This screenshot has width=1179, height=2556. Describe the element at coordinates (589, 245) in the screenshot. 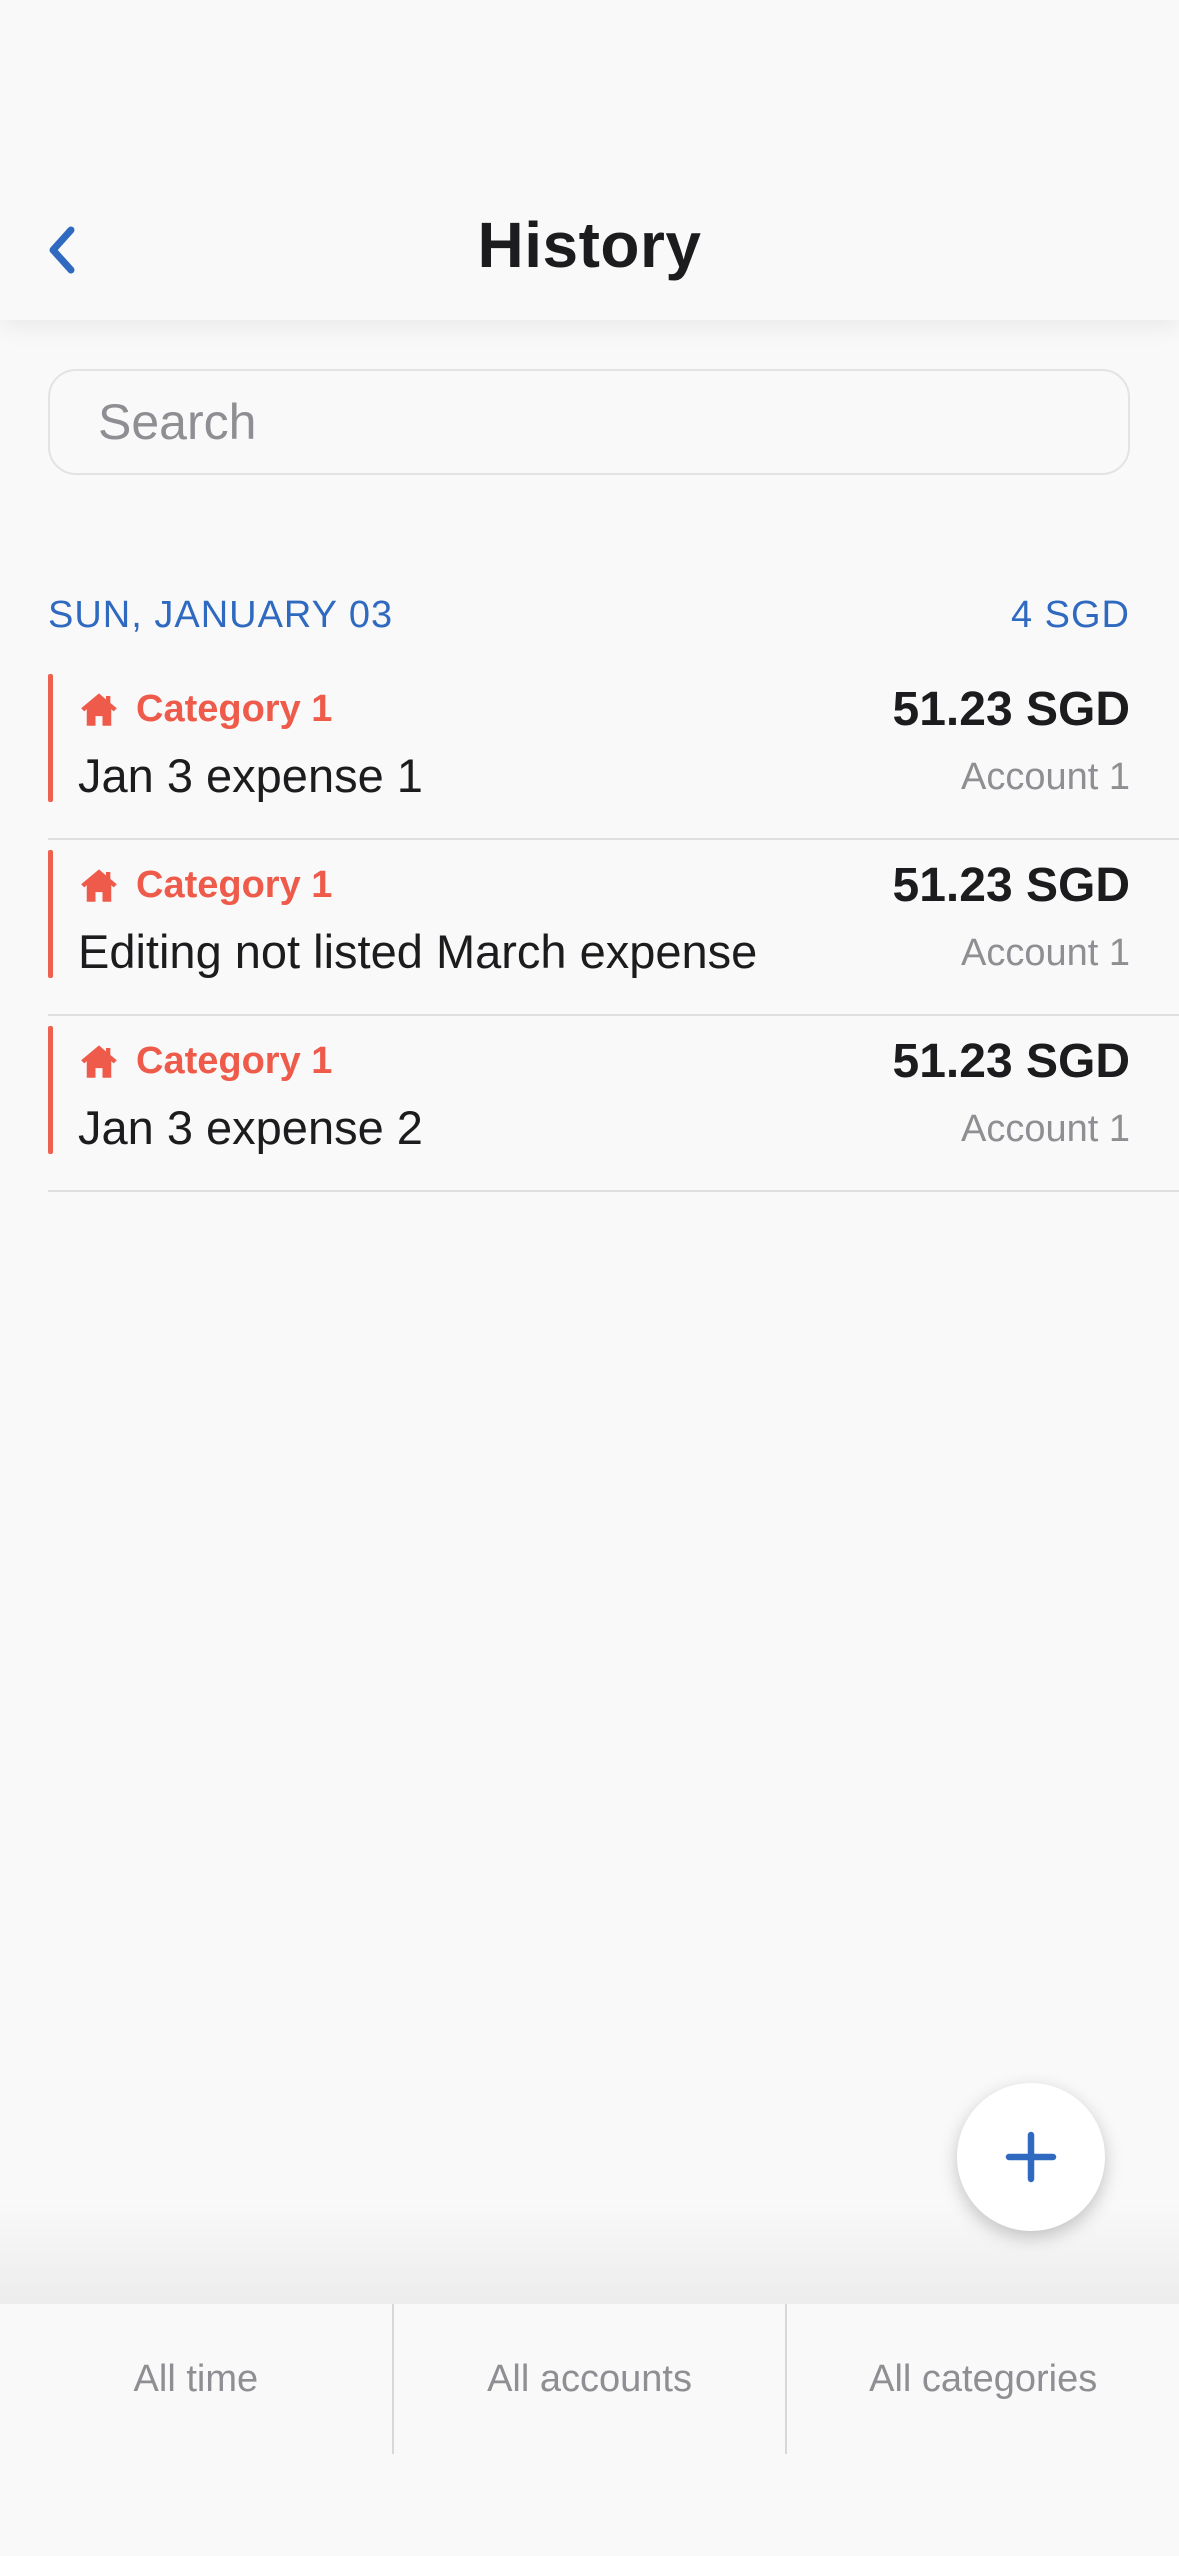

I see `page-title: History` at that location.